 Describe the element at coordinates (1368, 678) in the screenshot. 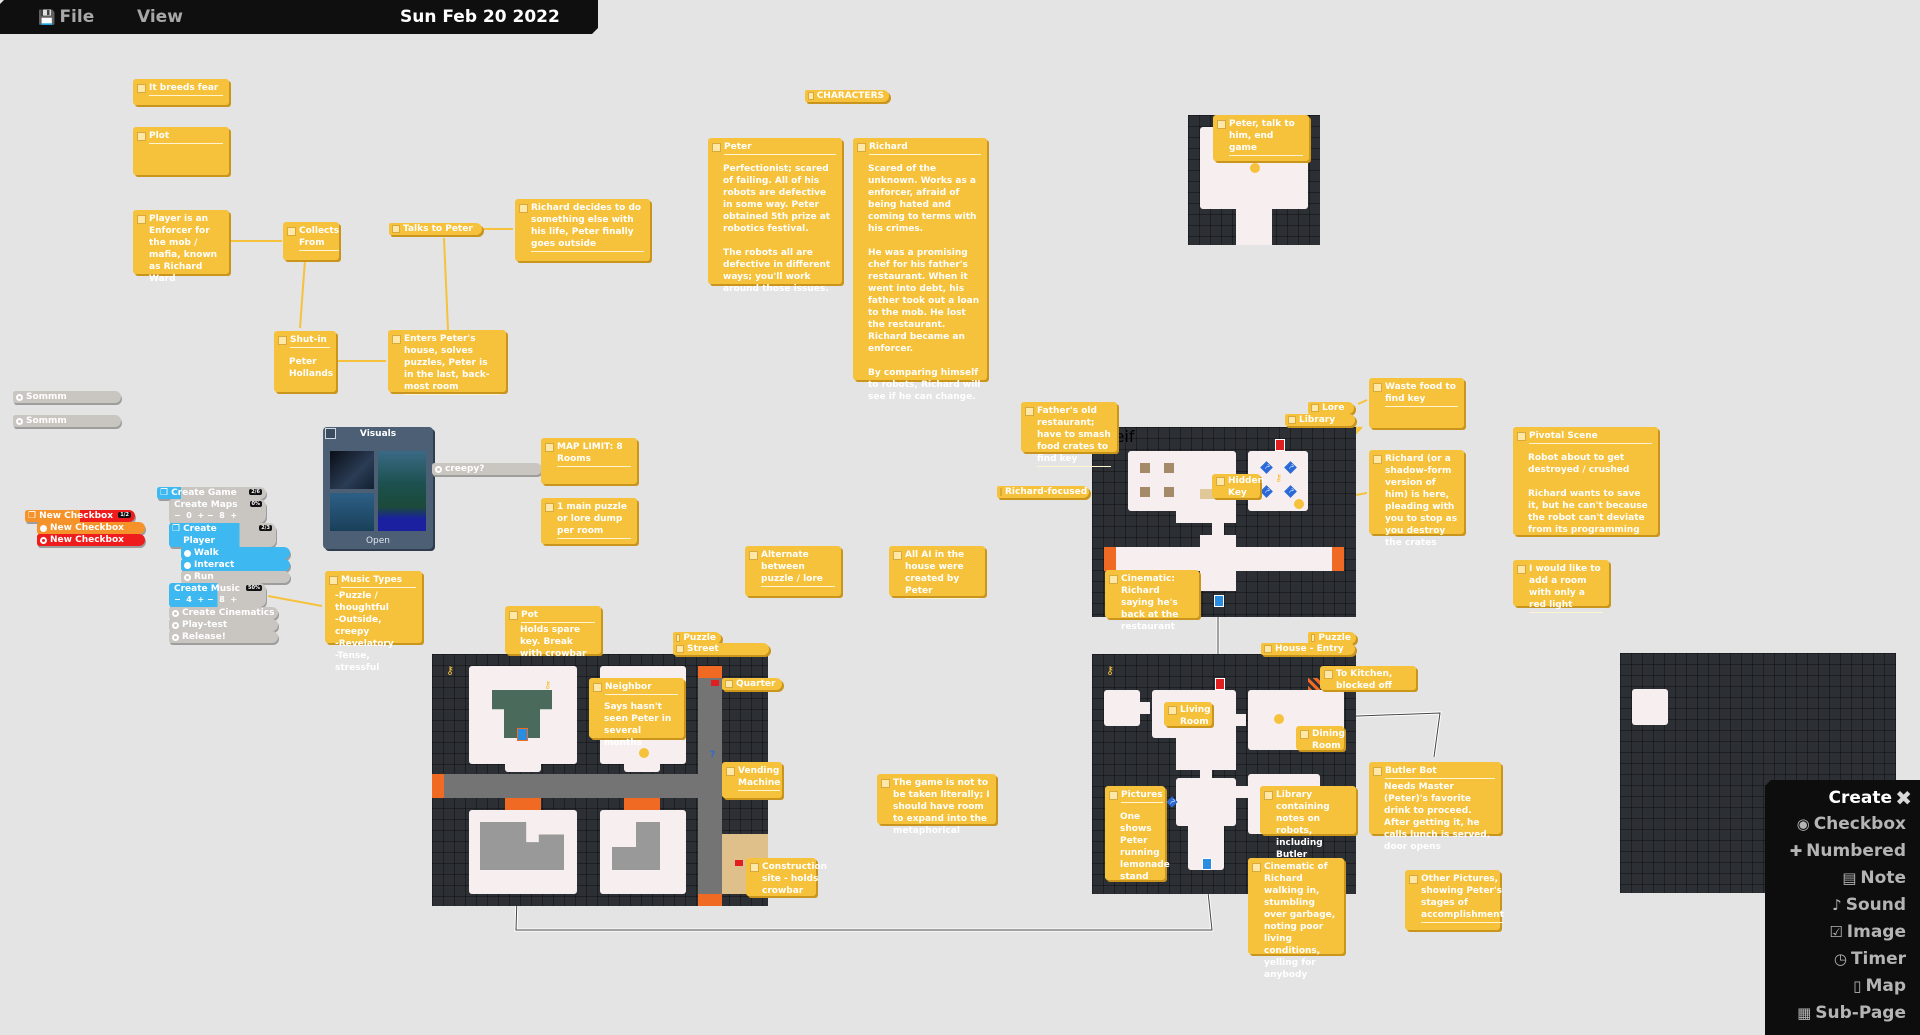

I see `note-to-kitchen: To Kitchen, blocked off` at that location.